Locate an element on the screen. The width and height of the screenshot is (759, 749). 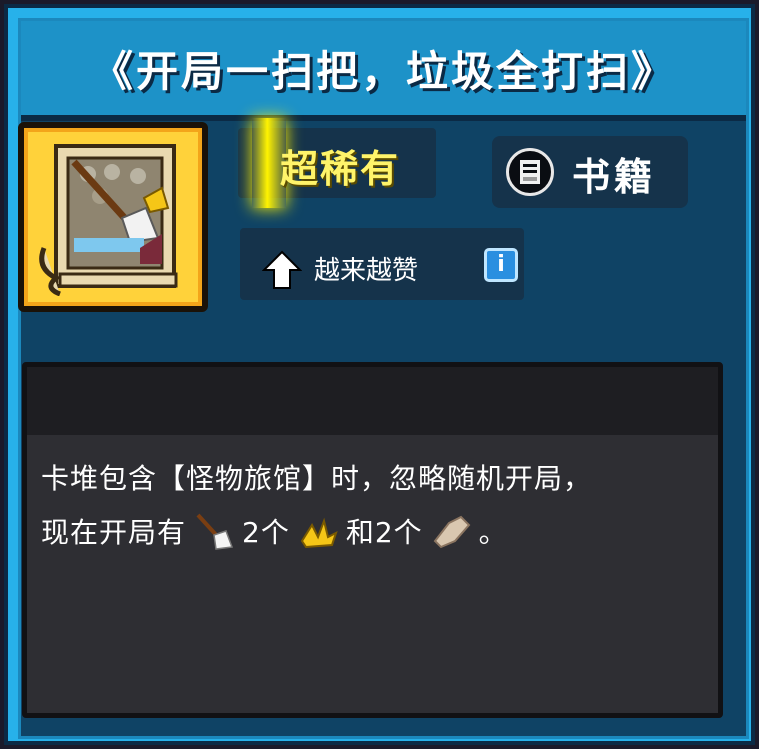
description-text-1: 卡堆包含【怪物旅馆】时，忽略随机开局， is located at coordinates (317, 478).